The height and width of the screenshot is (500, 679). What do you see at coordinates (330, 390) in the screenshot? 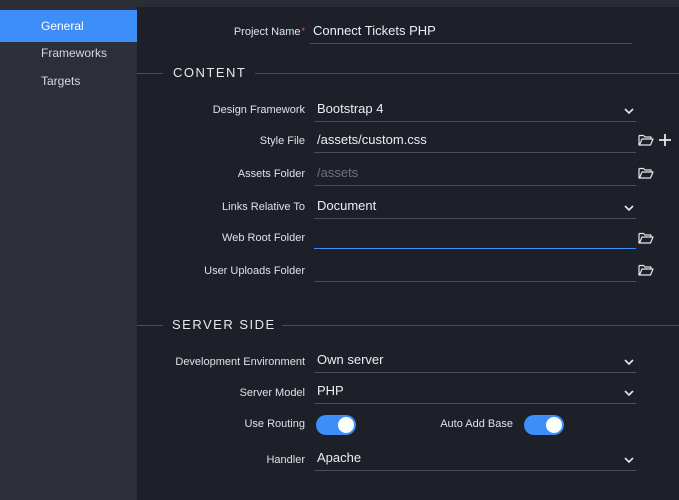
I see `server-model-value: PHP` at bounding box center [330, 390].